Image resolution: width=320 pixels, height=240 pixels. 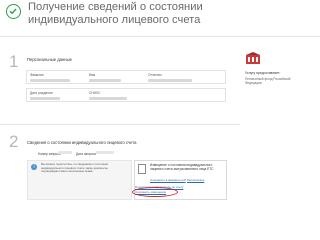 What do you see at coordinates (263, 73) in the screenshot?
I see `provider-label: Услугу предоставляет:` at bounding box center [263, 73].